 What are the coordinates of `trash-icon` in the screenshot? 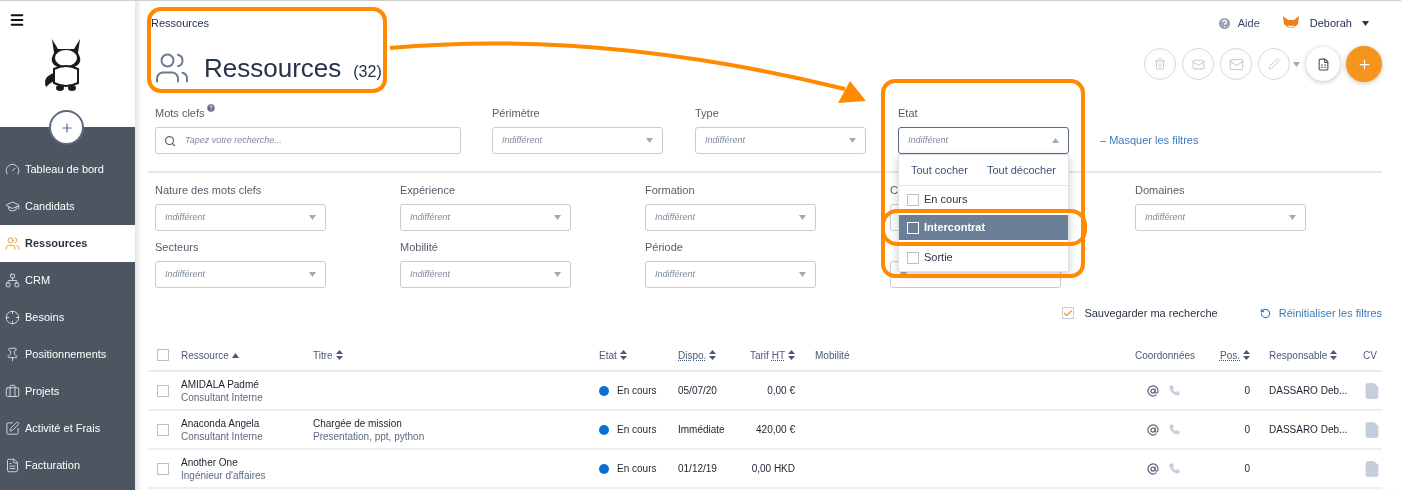 It's located at (1160, 64).